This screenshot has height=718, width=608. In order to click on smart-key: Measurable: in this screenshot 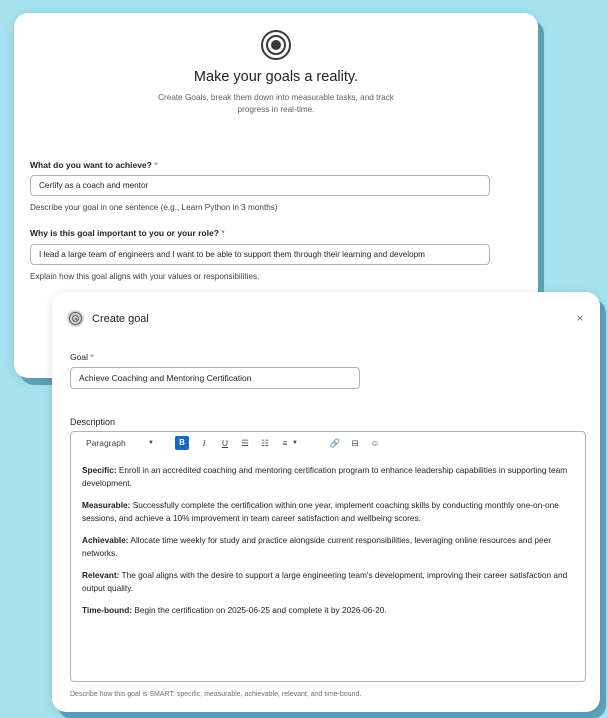, I will do `click(106, 505)`.